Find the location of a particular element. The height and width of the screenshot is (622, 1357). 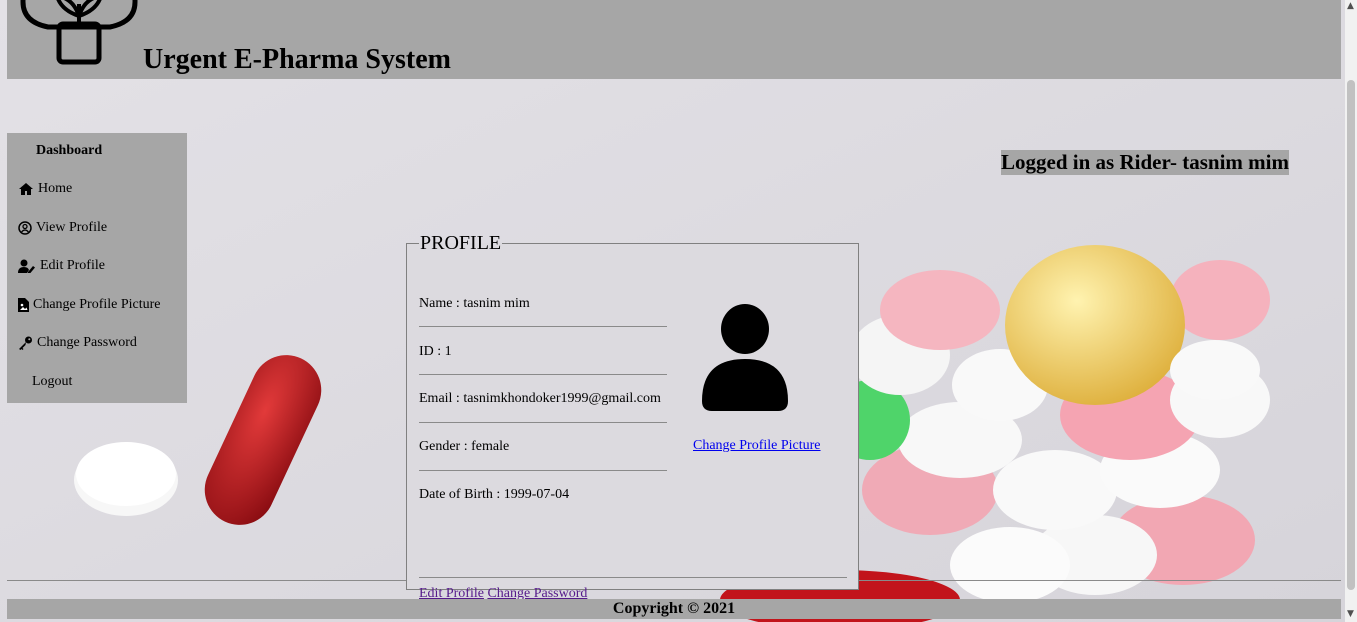

scroll-down-arrow-icon: ▼ is located at coordinates (1350, 614).